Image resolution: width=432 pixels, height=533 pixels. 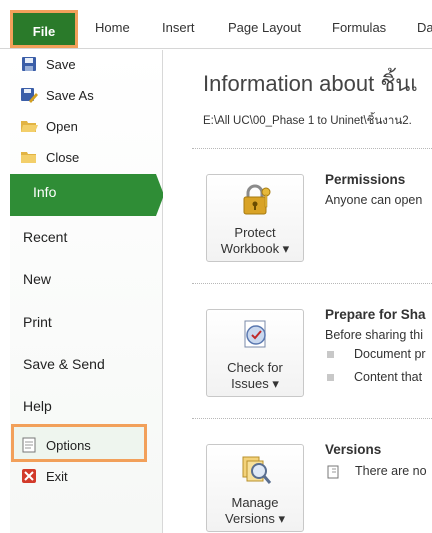 What do you see at coordinates (256, 200) in the screenshot?
I see `lock-key-icon` at bounding box center [256, 200].